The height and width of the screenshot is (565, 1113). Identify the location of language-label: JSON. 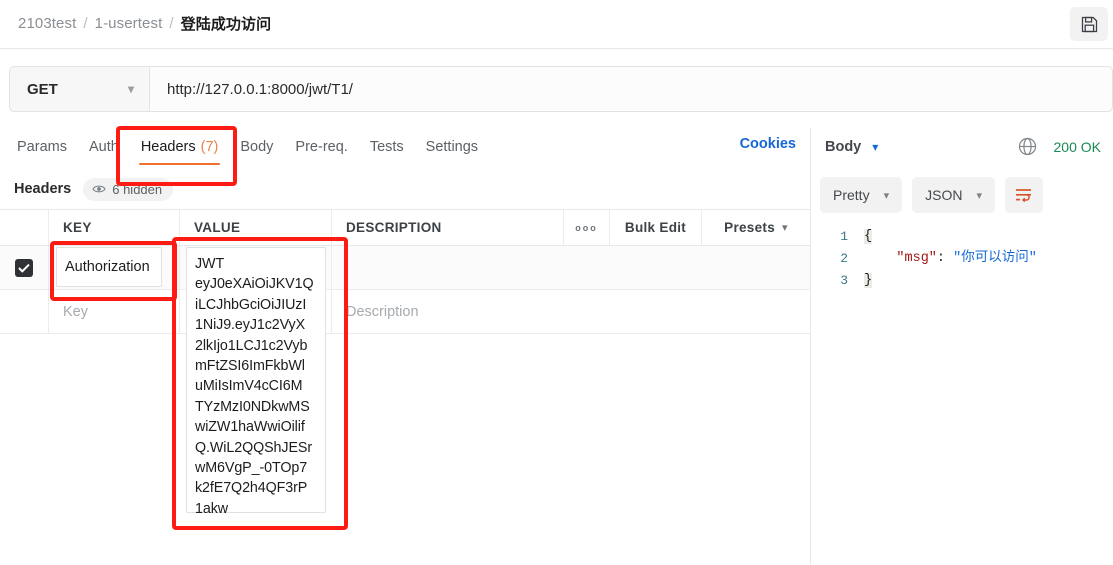
(944, 195).